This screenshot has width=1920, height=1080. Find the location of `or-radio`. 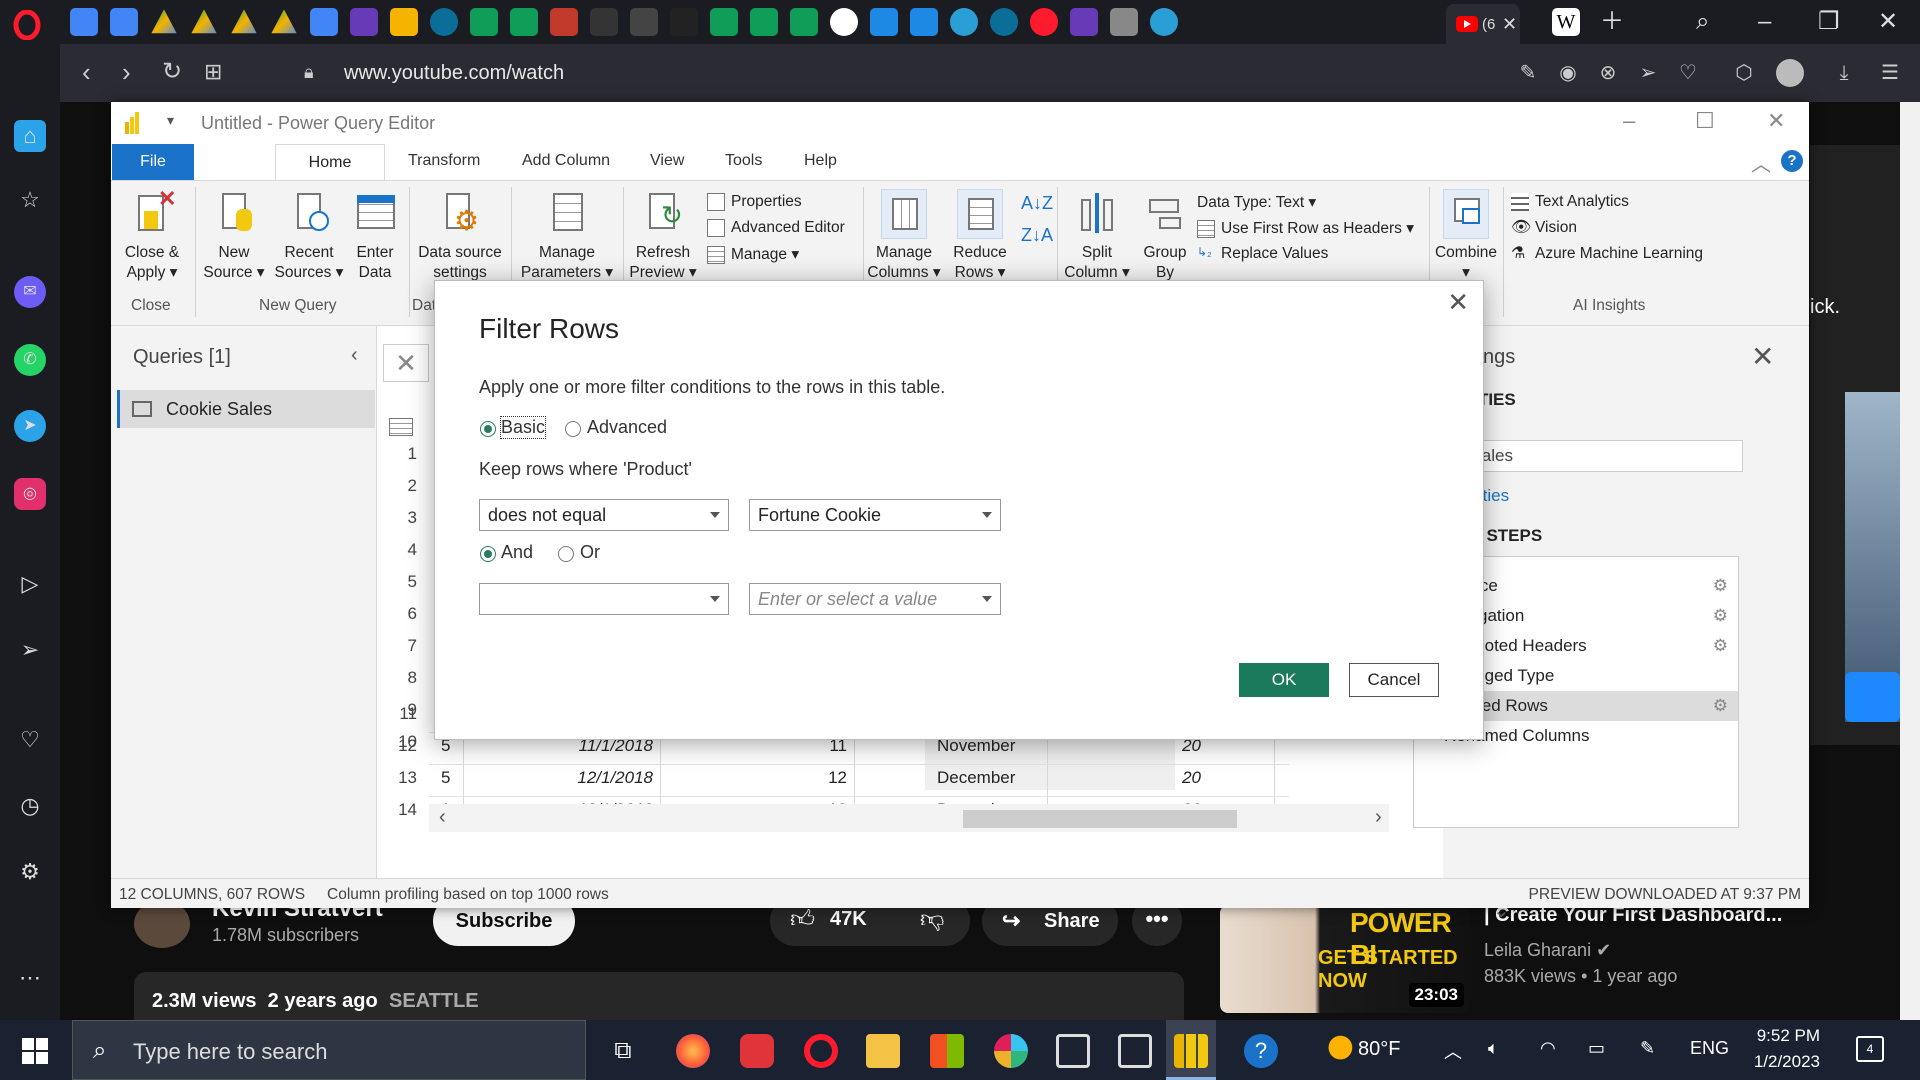

or-radio is located at coordinates (566, 554).